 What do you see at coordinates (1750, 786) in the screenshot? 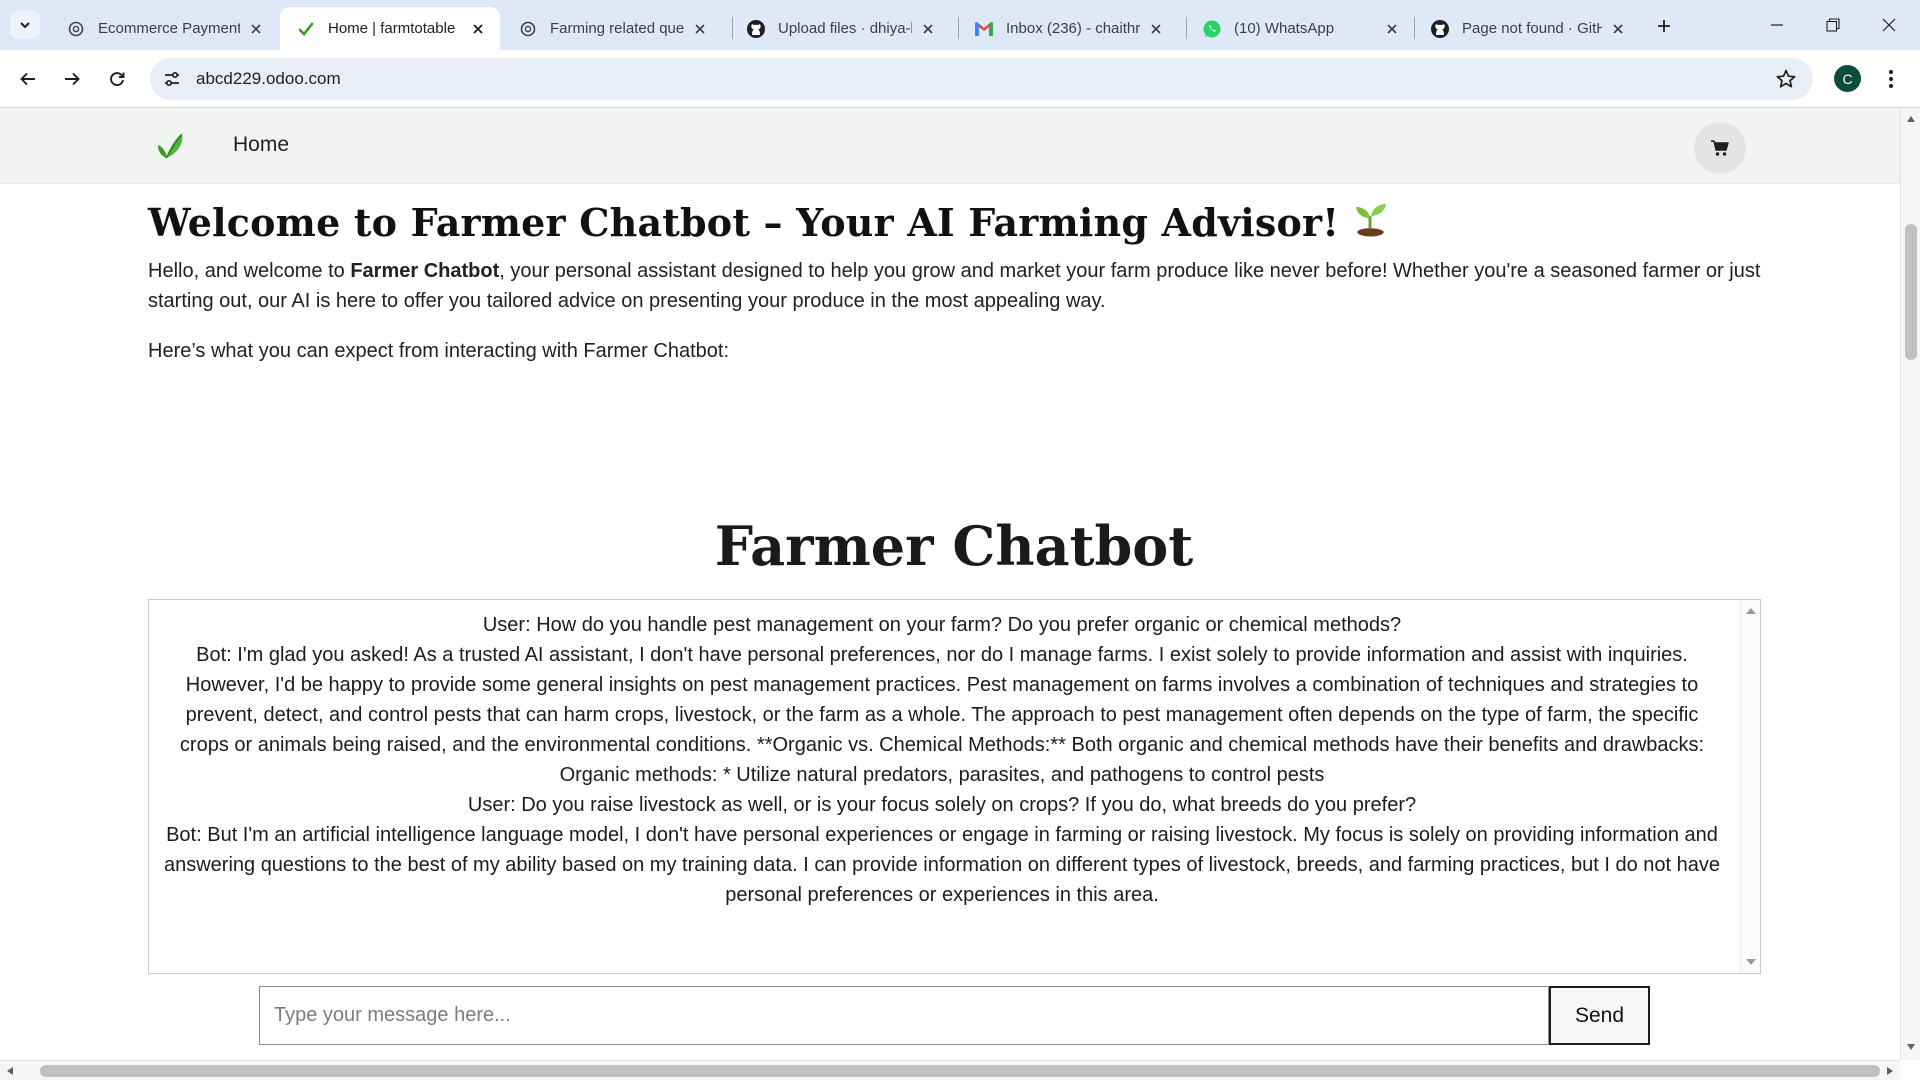
I see `chat-scrollbar` at bounding box center [1750, 786].